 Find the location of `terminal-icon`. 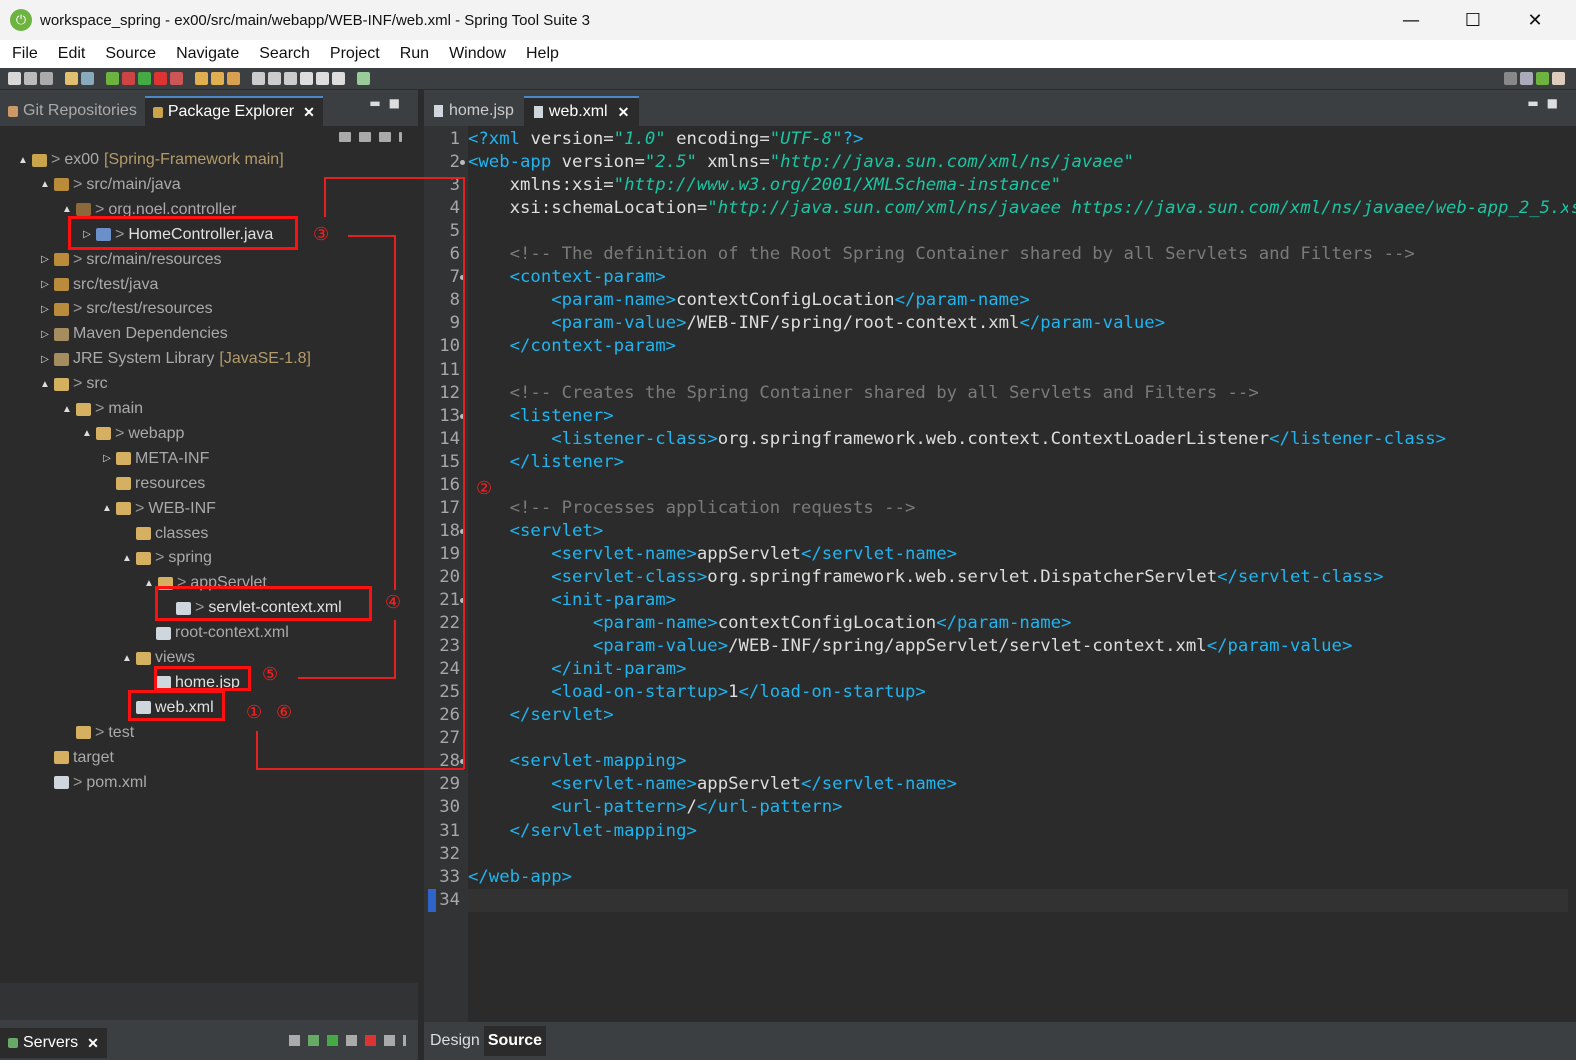

terminal-icon is located at coordinates (87, 78).